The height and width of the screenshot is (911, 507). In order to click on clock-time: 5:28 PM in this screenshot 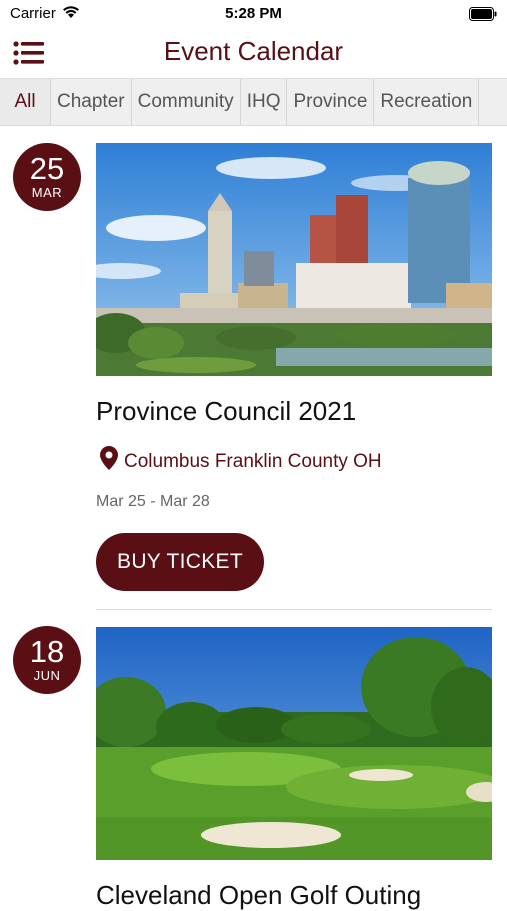, I will do `click(253, 13)`.